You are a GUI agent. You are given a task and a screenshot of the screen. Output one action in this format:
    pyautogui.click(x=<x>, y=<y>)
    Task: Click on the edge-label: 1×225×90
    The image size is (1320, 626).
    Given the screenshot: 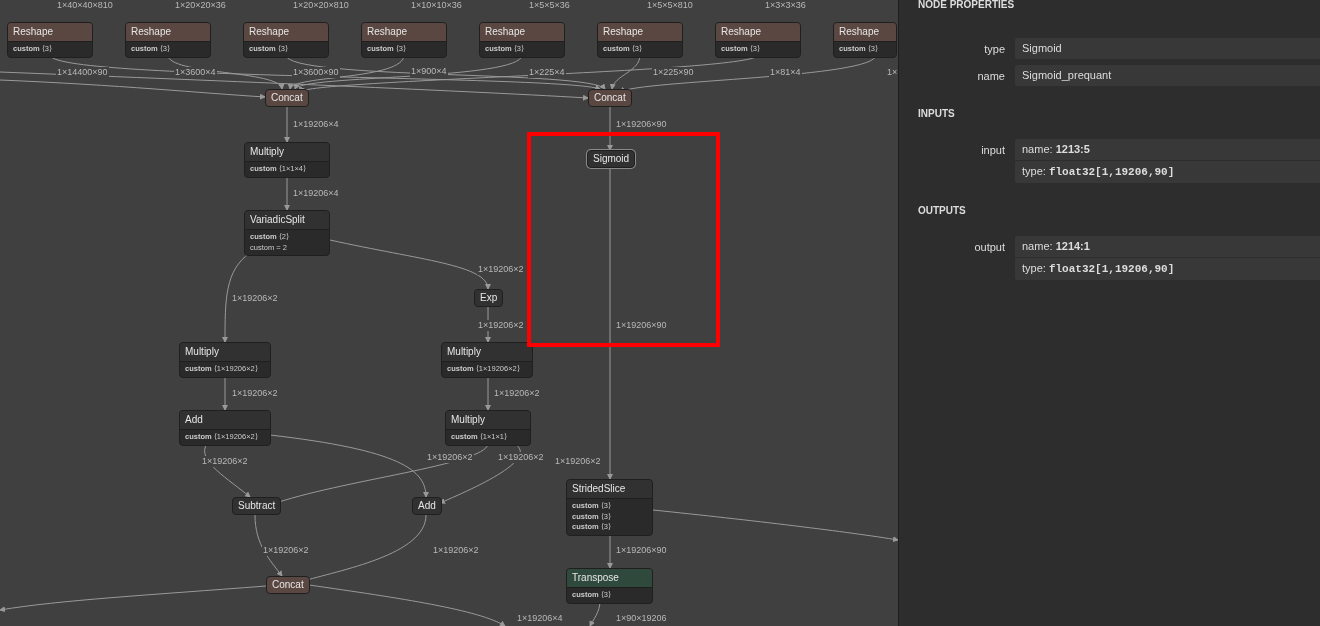 What is the action you would take?
    pyautogui.click(x=673, y=72)
    